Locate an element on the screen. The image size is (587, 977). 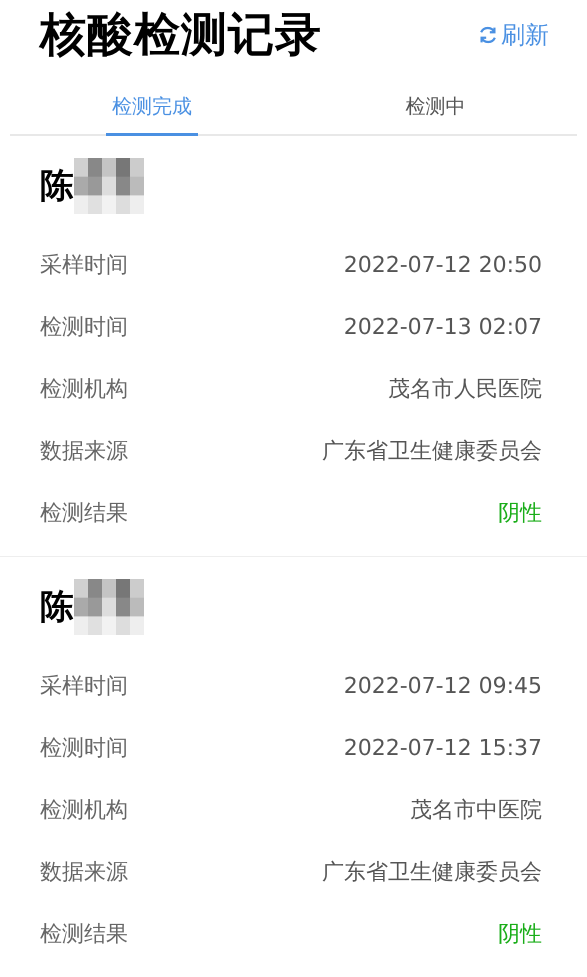
field-value: 2022-07-12 20:50 is located at coordinates (443, 265).